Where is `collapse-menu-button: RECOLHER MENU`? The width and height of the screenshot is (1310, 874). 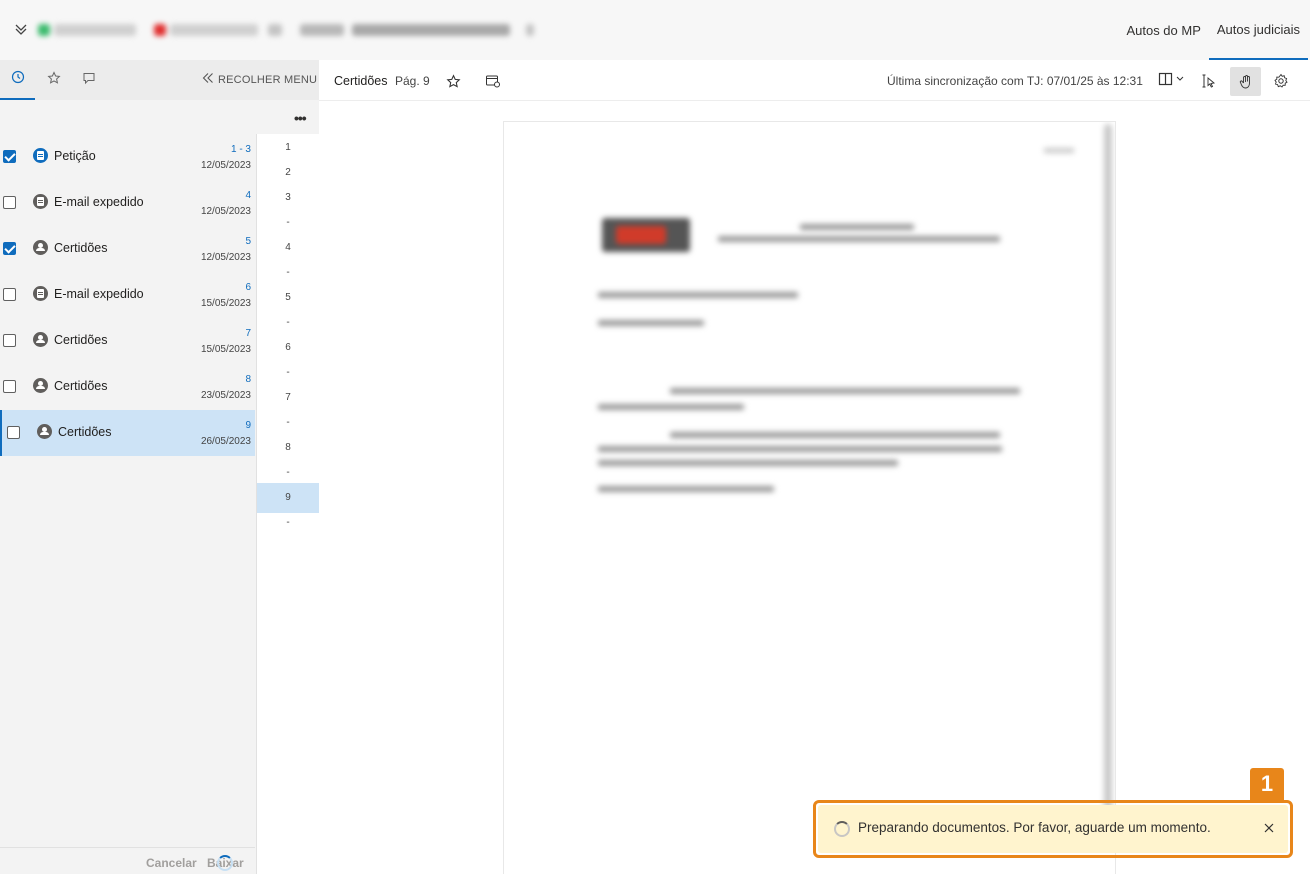
collapse-menu-button: RECOLHER MENU is located at coordinates (259, 79).